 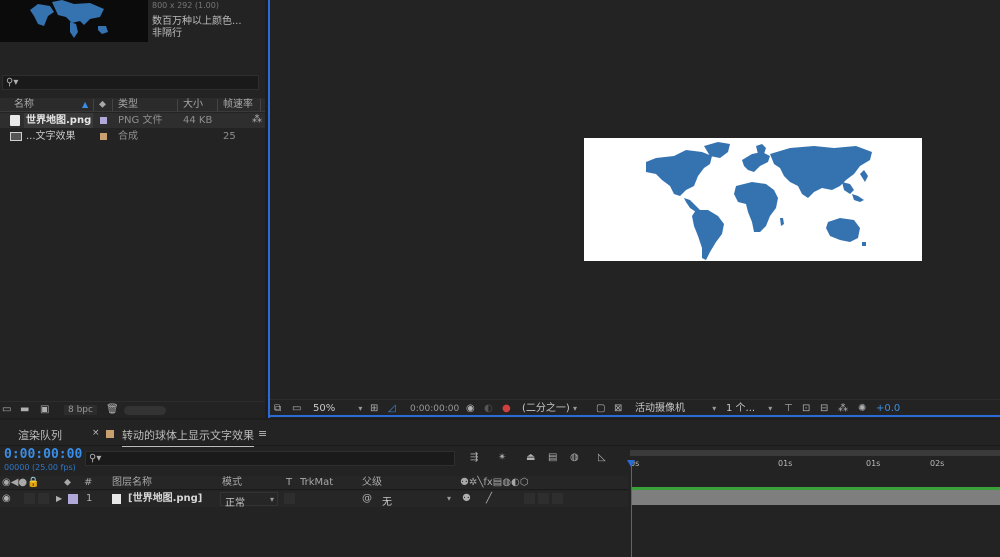 I want to click on column-parent: 父级, so click(x=372, y=483).